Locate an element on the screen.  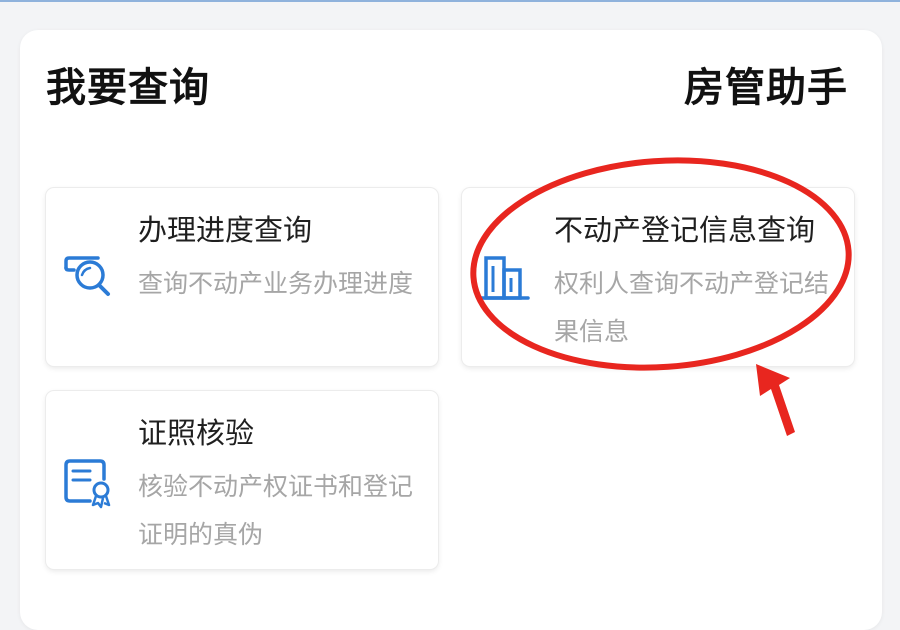
progress-query-card: 办理进度查询 查询不动产业务办理进度 is located at coordinates (242, 277).